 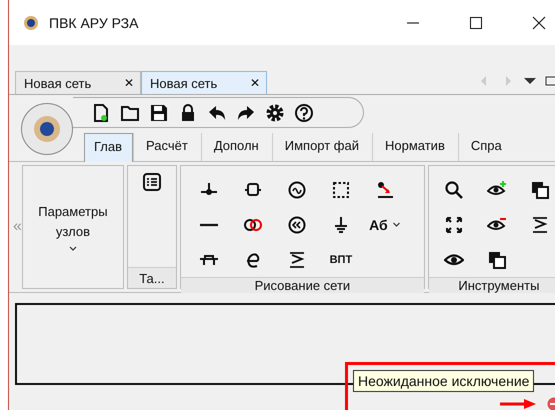 I want to click on pointer-arrow, so click(x=518, y=404).